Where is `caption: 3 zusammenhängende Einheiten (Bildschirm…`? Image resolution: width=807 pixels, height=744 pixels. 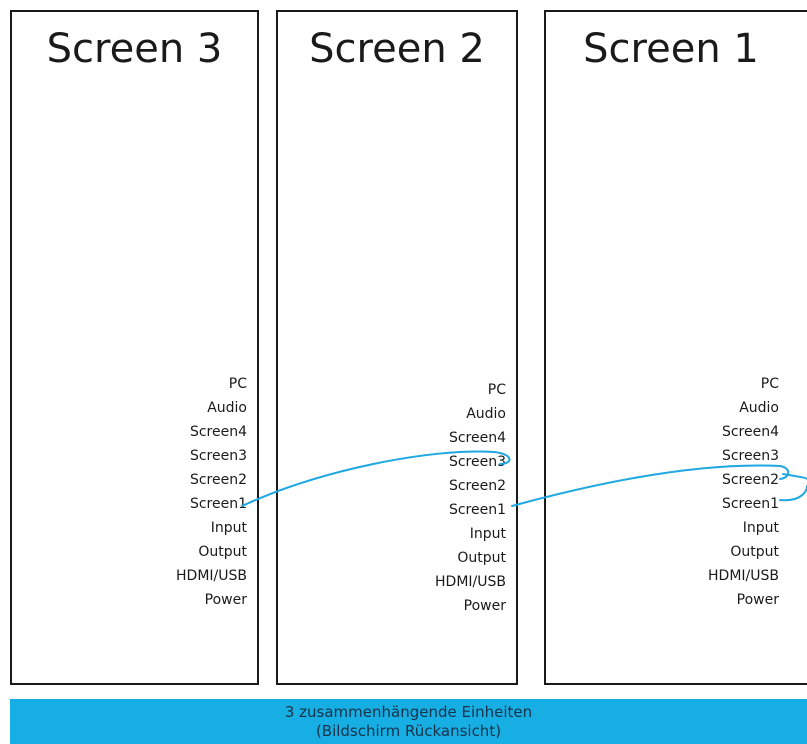 caption: 3 zusammenhängende Einheiten (Bildschirm… is located at coordinates (408, 721).